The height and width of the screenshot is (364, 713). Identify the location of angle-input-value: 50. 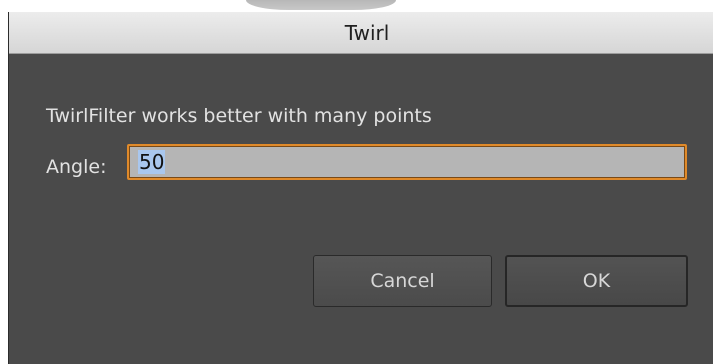
(152, 162).